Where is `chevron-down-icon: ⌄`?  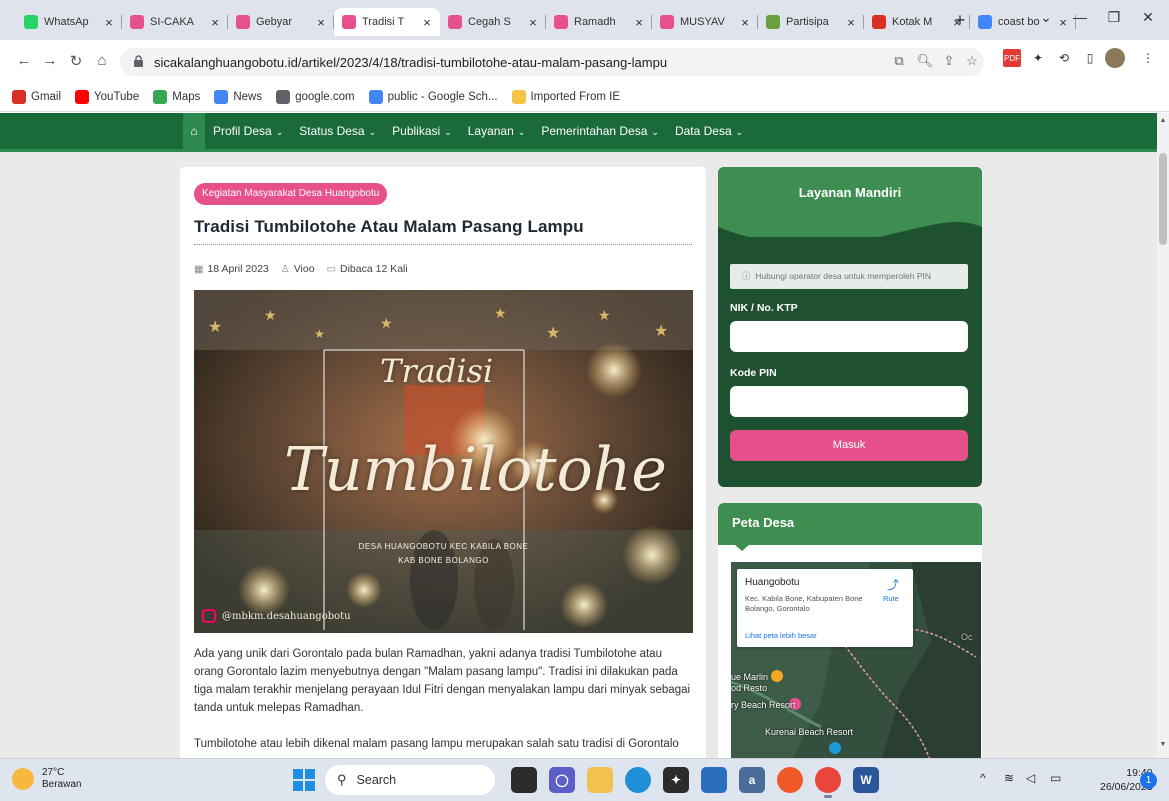 chevron-down-icon: ⌄ is located at coordinates (739, 132).